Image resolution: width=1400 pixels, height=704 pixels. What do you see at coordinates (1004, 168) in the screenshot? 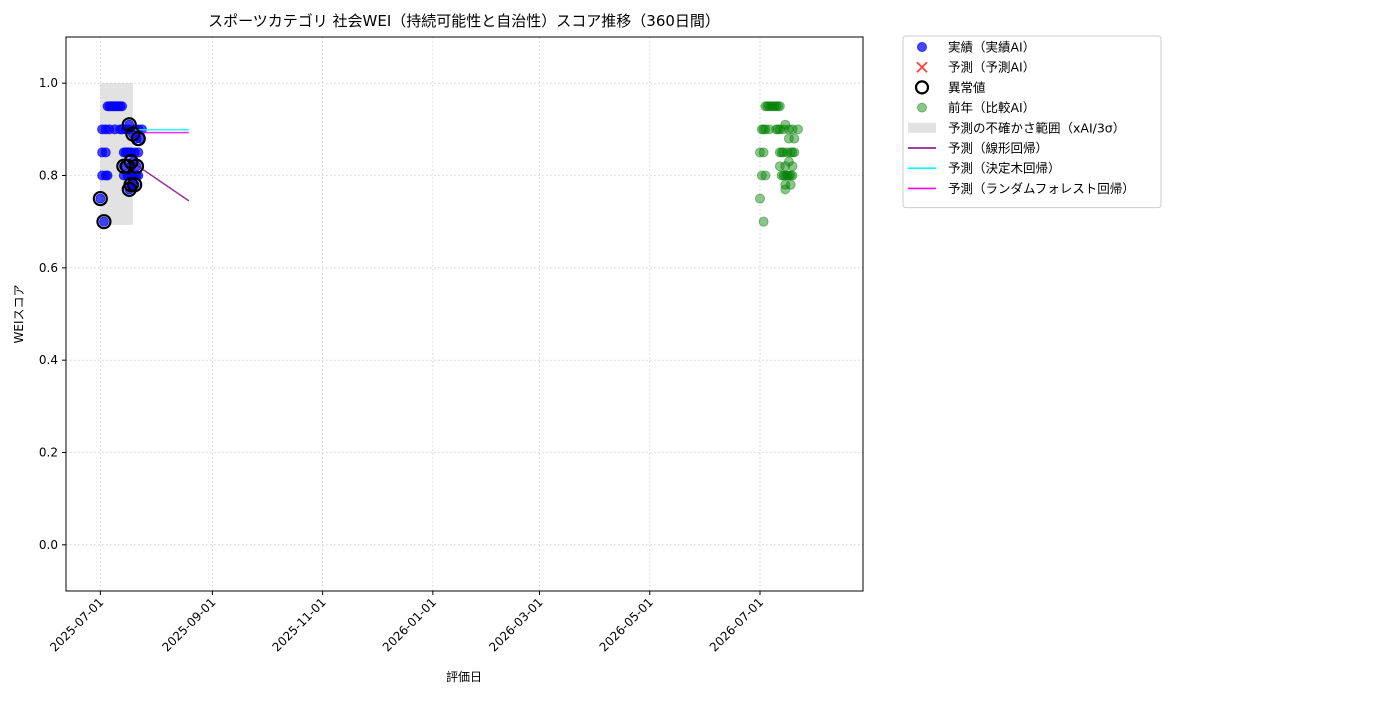
I see `tree-legend-label: 予測（決定木回帰）` at bounding box center [1004, 168].